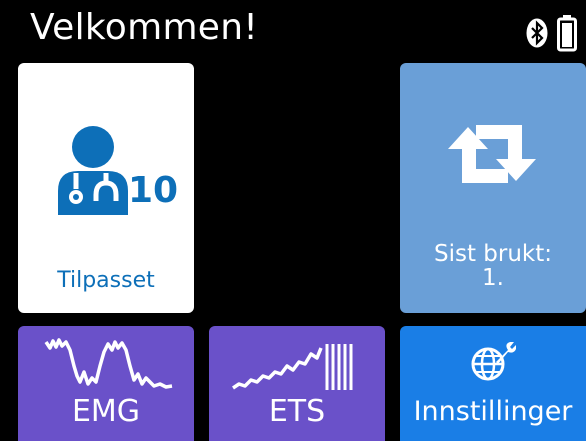 The image size is (586, 441). I want to click on bluetooth-icon, so click(537, 33).